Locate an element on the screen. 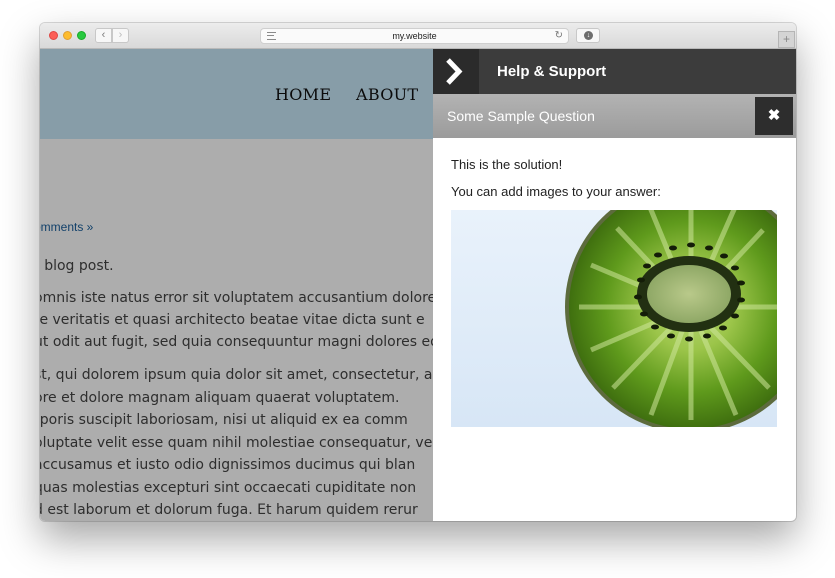 This screenshot has width=835, height=578. address-bar: my.website ↻ is located at coordinates (414, 36).